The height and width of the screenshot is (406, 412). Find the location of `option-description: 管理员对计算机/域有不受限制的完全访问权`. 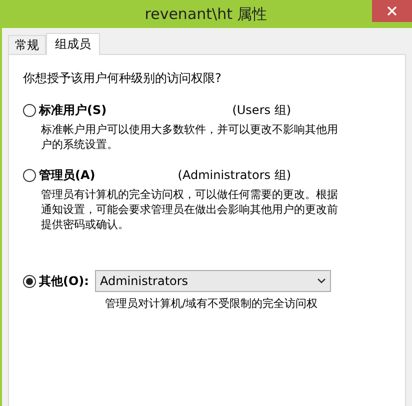

option-description: 管理员对计算机/域有不受限制的完全访问权 is located at coordinates (212, 304).